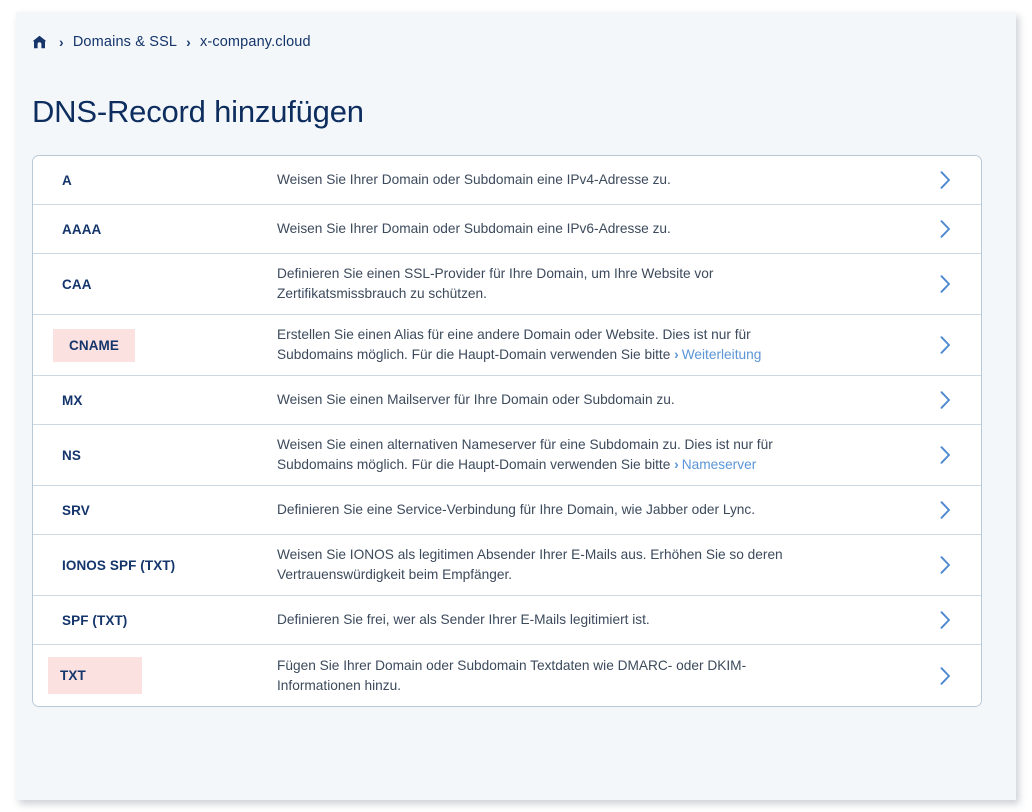 The image size is (1032, 812). I want to click on record-type-label: SRV, so click(76, 510).